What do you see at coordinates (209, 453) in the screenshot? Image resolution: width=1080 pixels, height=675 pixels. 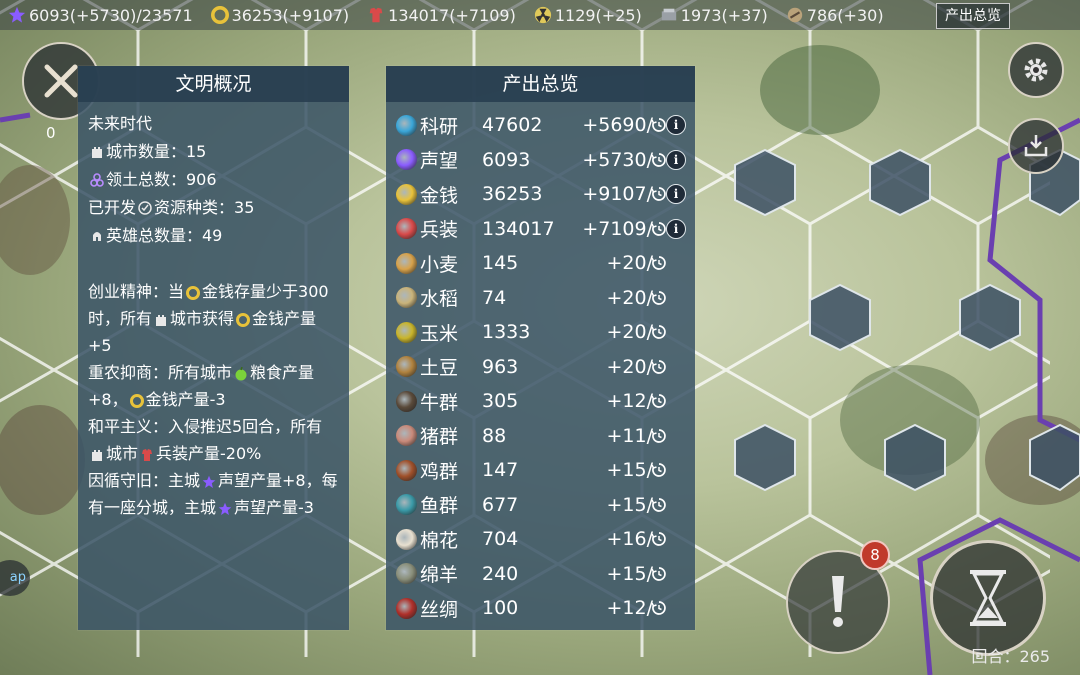 I see `policy-text: 兵装产量-20%` at bounding box center [209, 453].